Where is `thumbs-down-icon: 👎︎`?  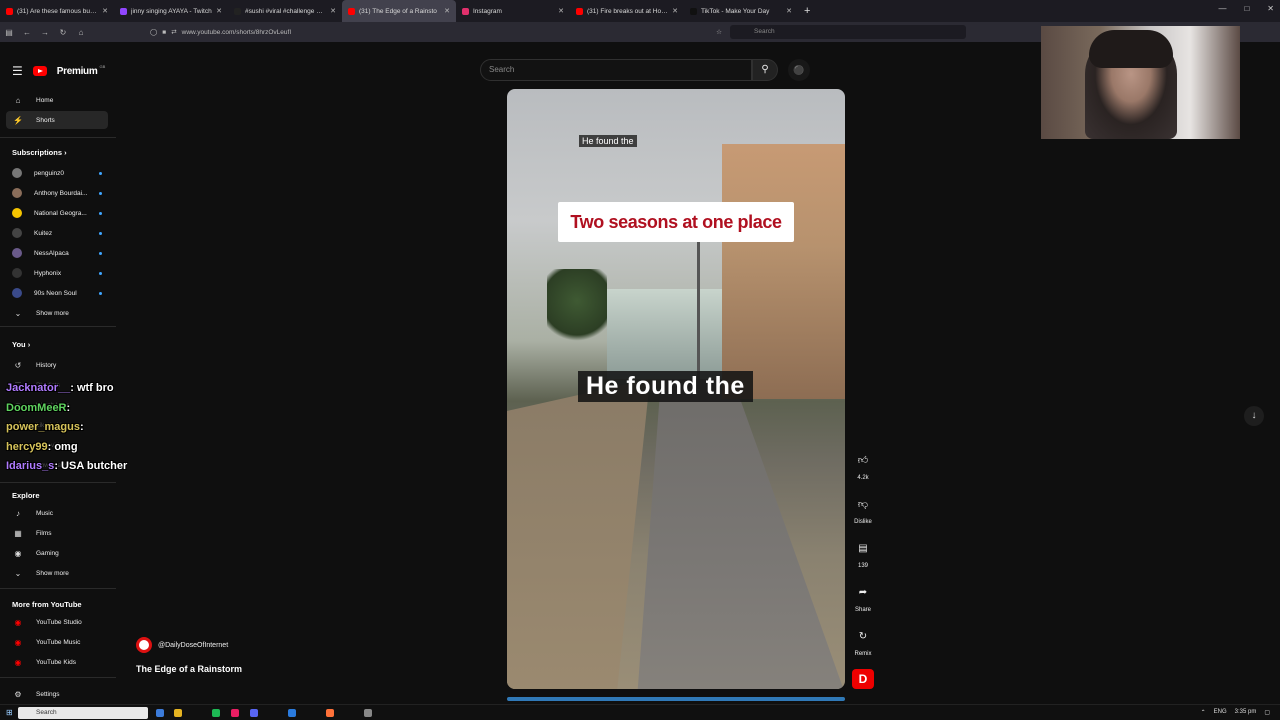
thumbs-down-icon: 👎︎ is located at coordinates (863, 504).